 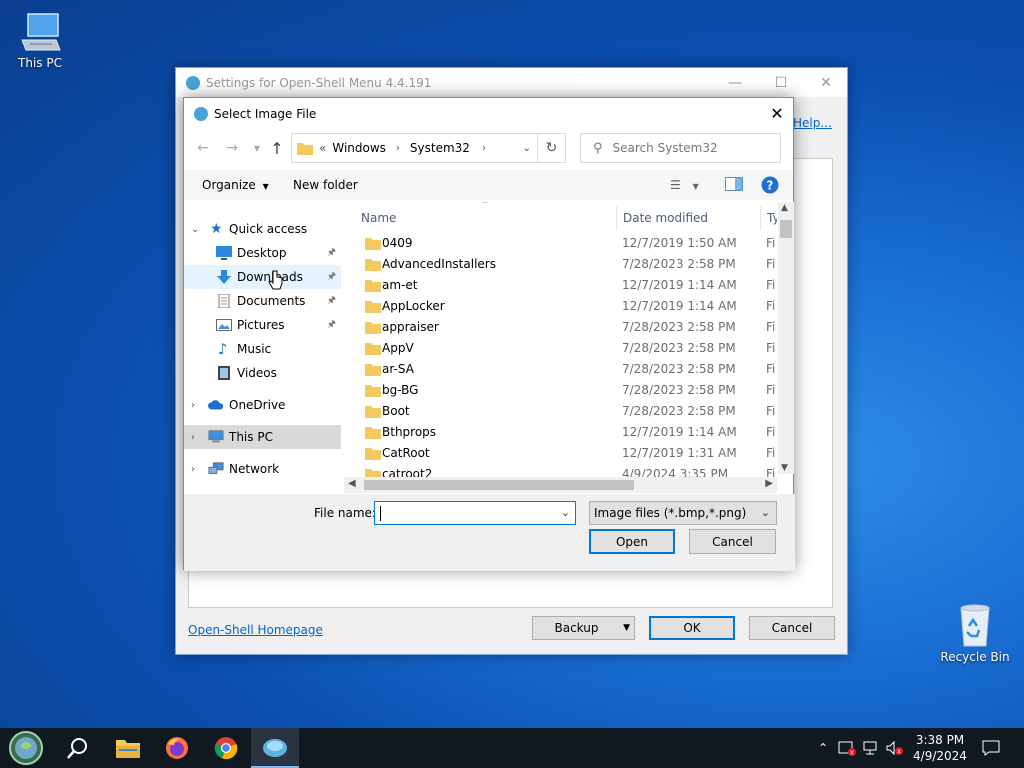 What do you see at coordinates (203, 148) in the screenshot?
I see `back-button: ←` at bounding box center [203, 148].